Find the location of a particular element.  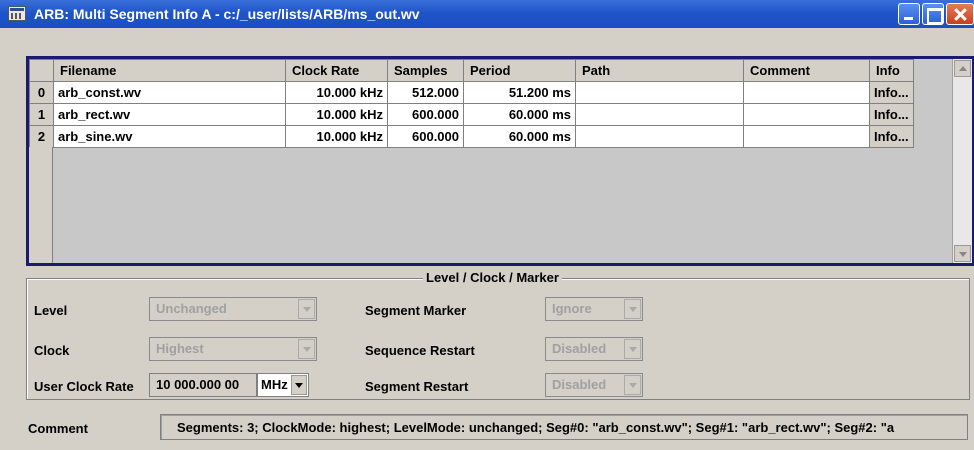

clock-select: Highest is located at coordinates (233, 349).